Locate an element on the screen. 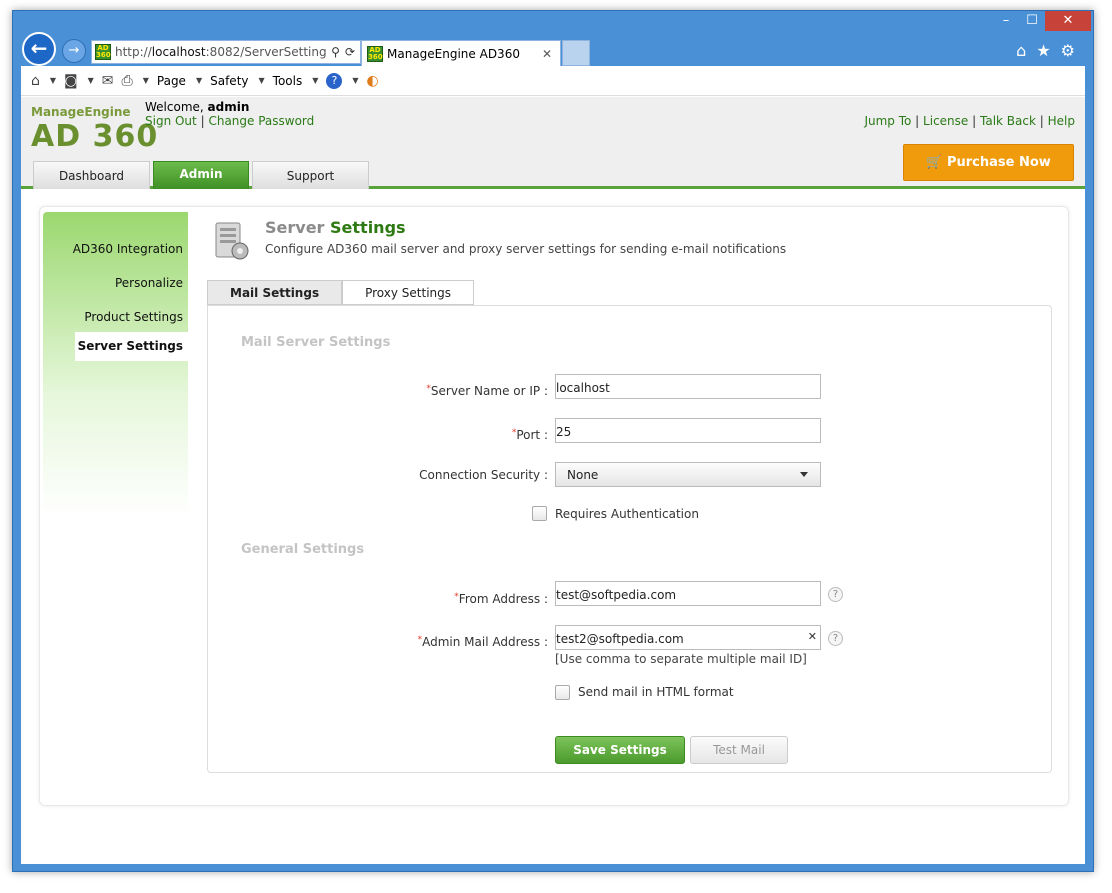 The width and height of the screenshot is (1112, 893). minimize-button: – is located at coordinates (1006, 21).